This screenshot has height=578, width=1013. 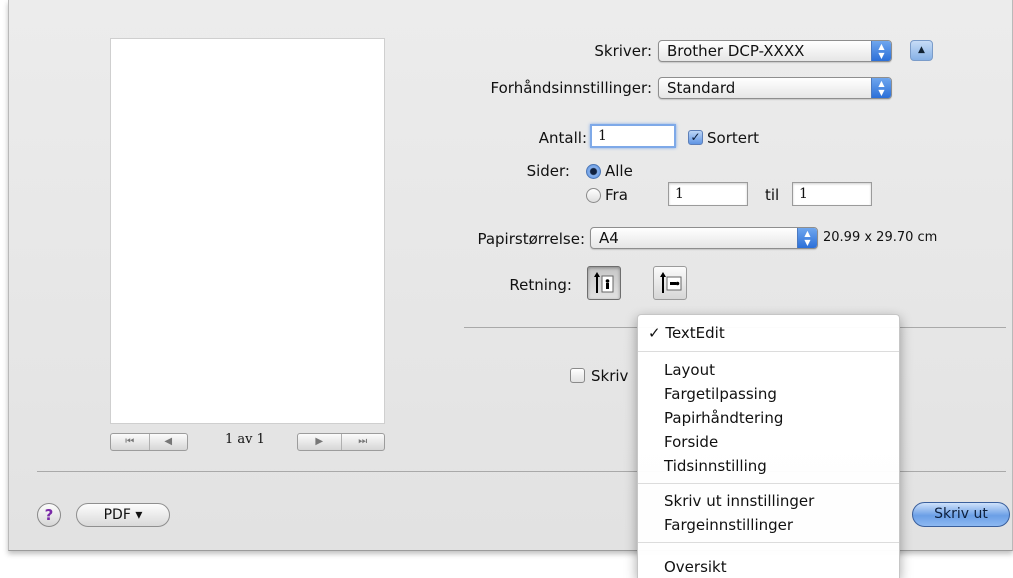 What do you see at coordinates (593, 195) in the screenshot?
I see `pages-range-radio` at bounding box center [593, 195].